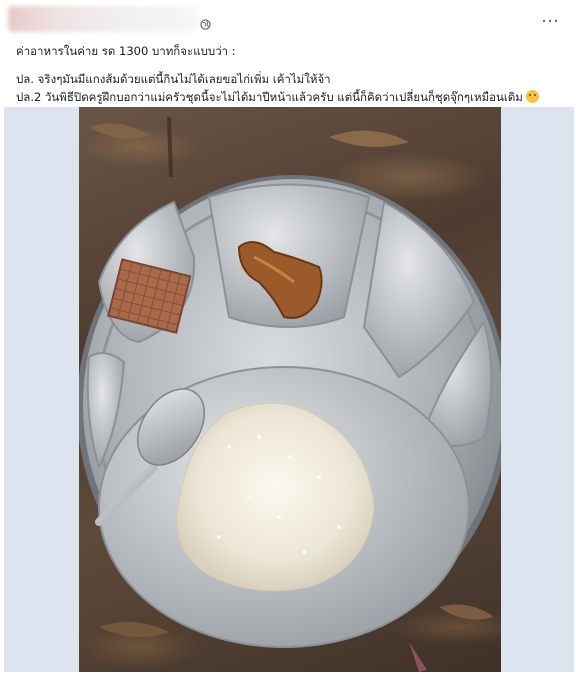 This screenshot has width=576, height=674. I want to click on globe-icon, so click(205, 24).